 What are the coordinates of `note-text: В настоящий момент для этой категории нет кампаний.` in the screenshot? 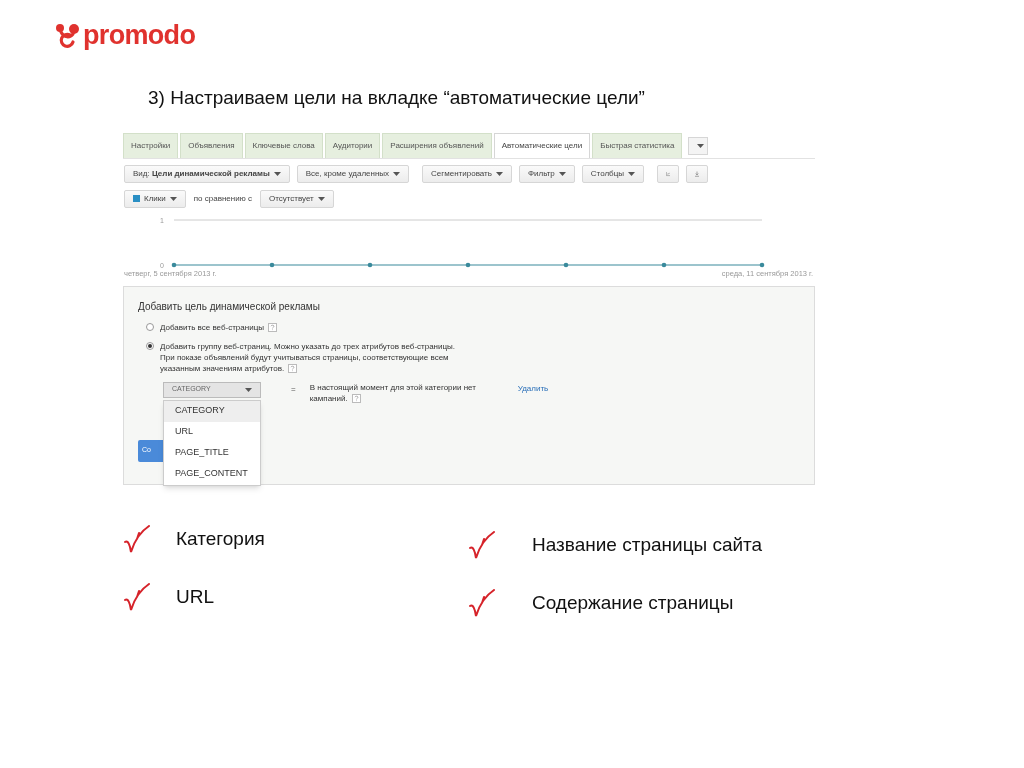 It's located at (393, 392).